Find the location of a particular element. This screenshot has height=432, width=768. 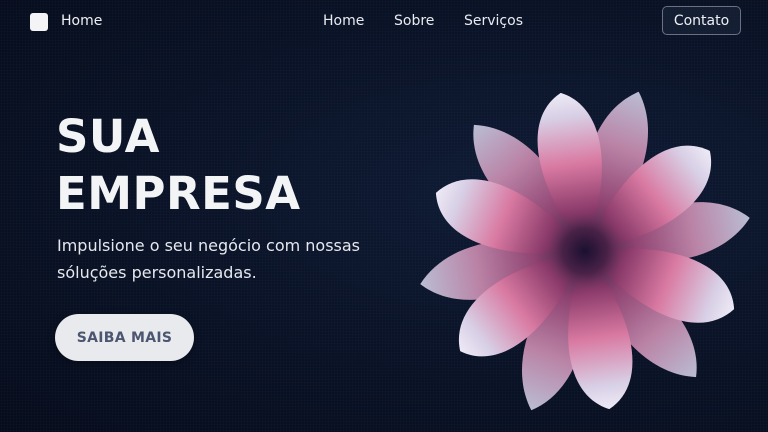

flower-center is located at coordinates (585, 251).